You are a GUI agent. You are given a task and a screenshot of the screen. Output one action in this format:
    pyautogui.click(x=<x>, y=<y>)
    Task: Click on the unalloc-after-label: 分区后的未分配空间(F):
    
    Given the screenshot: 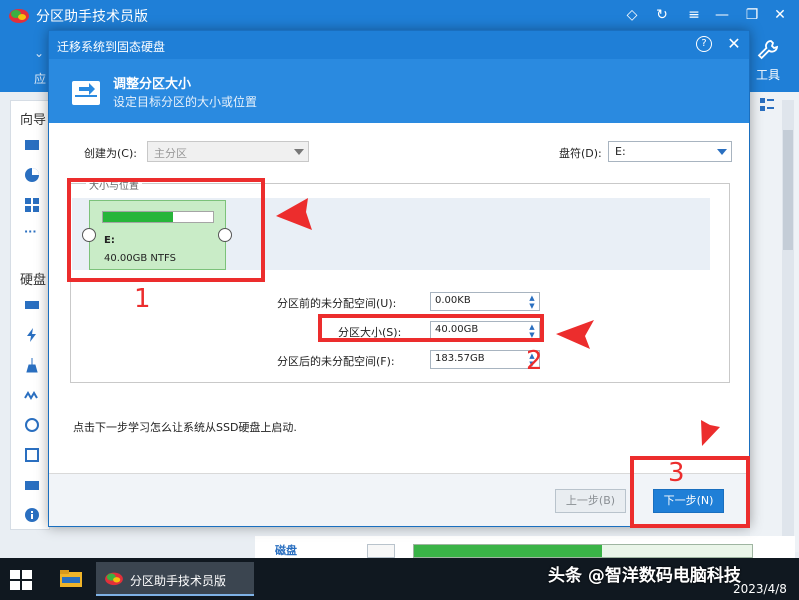 What is the action you would take?
    pyautogui.click(x=336, y=361)
    